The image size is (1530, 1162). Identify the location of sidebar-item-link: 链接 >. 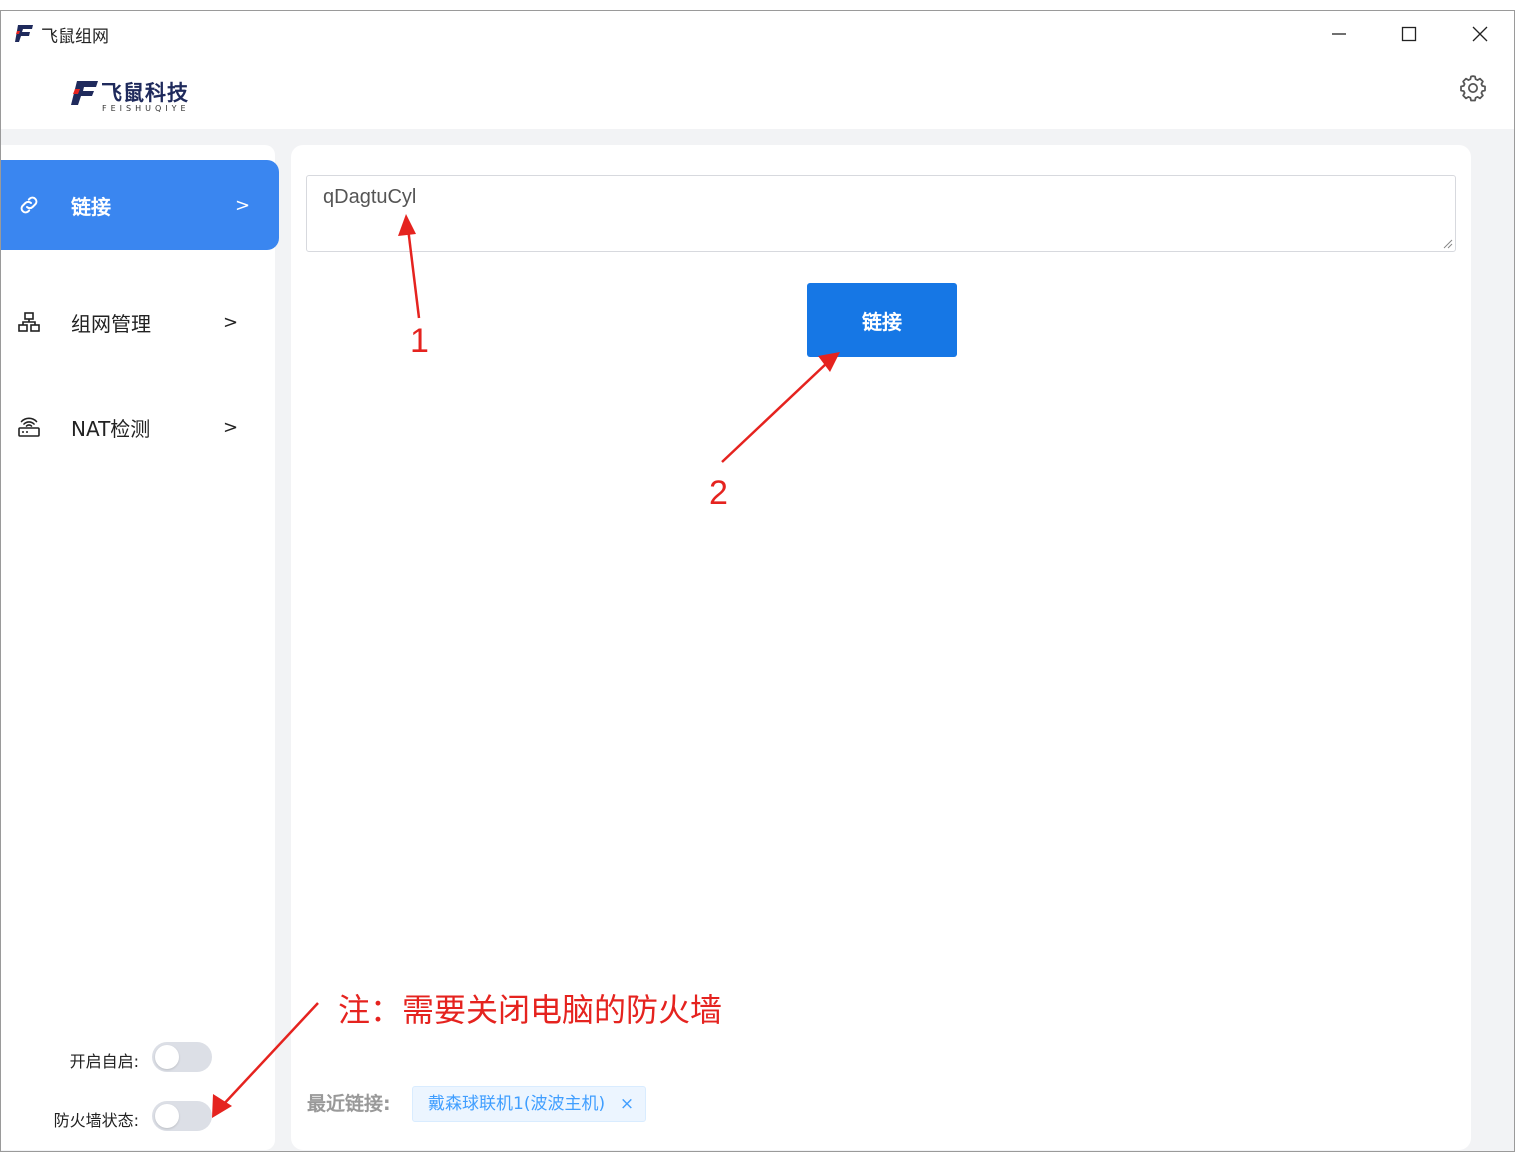
(140, 205).